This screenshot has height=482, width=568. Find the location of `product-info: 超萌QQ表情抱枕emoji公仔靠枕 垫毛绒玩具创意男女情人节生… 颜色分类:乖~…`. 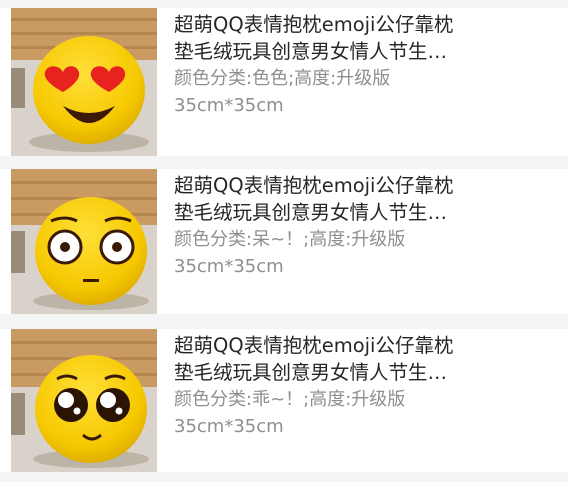

product-info: 超萌QQ表情抱枕emoji公仔靠枕 垫毛绒玩具创意男女情人节生… 颜色分类:乖~… is located at coordinates (364, 386).